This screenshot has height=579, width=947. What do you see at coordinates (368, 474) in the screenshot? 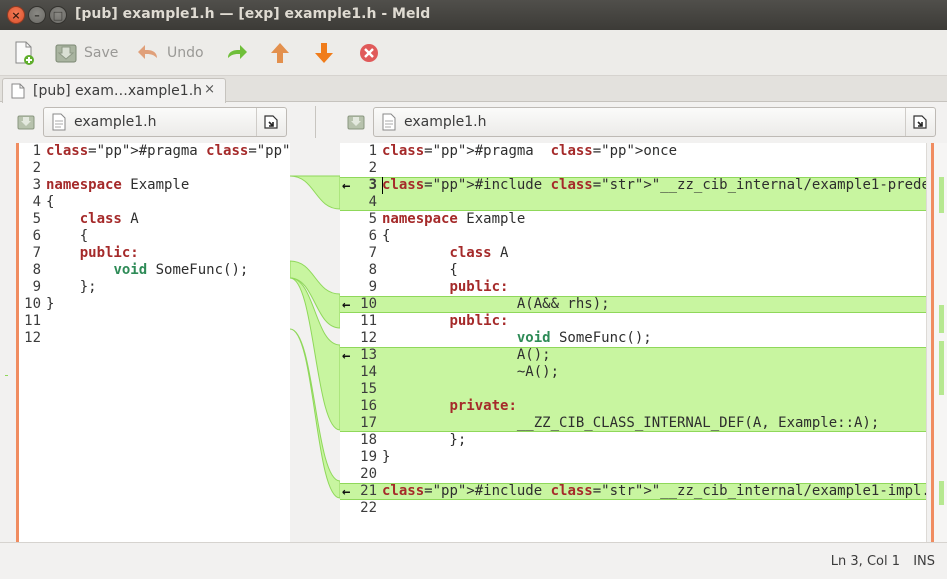
I see `right-line-number: 20` at bounding box center [368, 474].